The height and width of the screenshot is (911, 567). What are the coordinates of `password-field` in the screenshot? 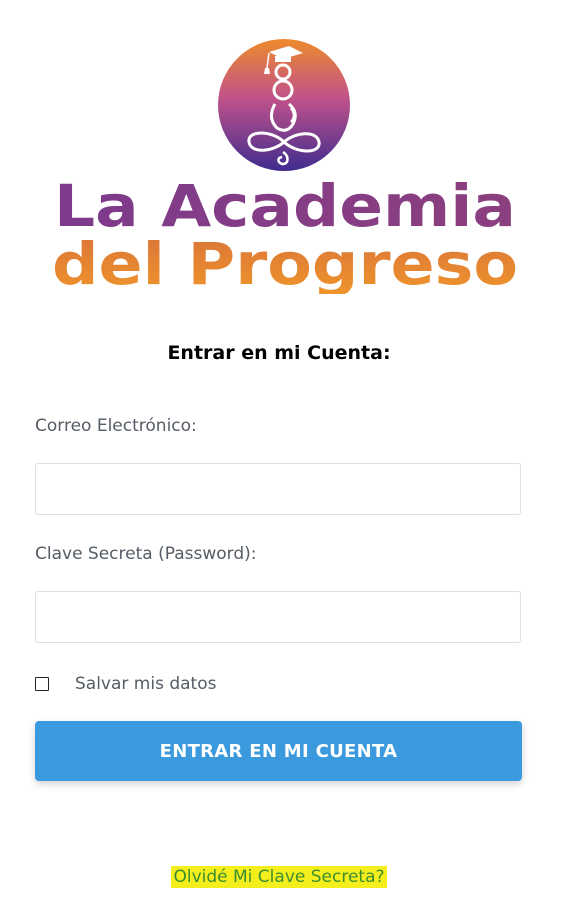 It's located at (278, 617).